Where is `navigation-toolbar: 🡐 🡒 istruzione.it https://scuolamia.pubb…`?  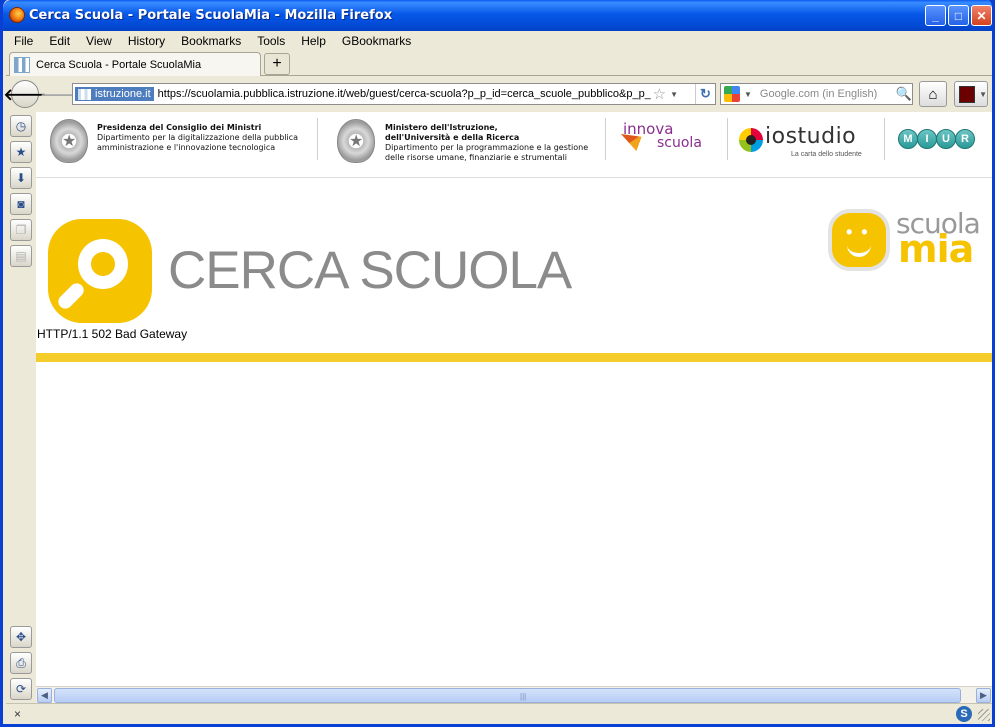 navigation-toolbar: 🡐 🡒 istruzione.it https://scuolamia.pubb… is located at coordinates (498, 94).